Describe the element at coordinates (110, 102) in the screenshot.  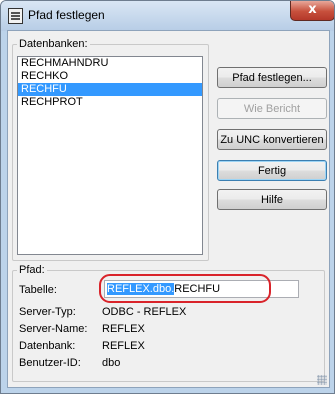
I see `list-item: RECHPROT` at that location.